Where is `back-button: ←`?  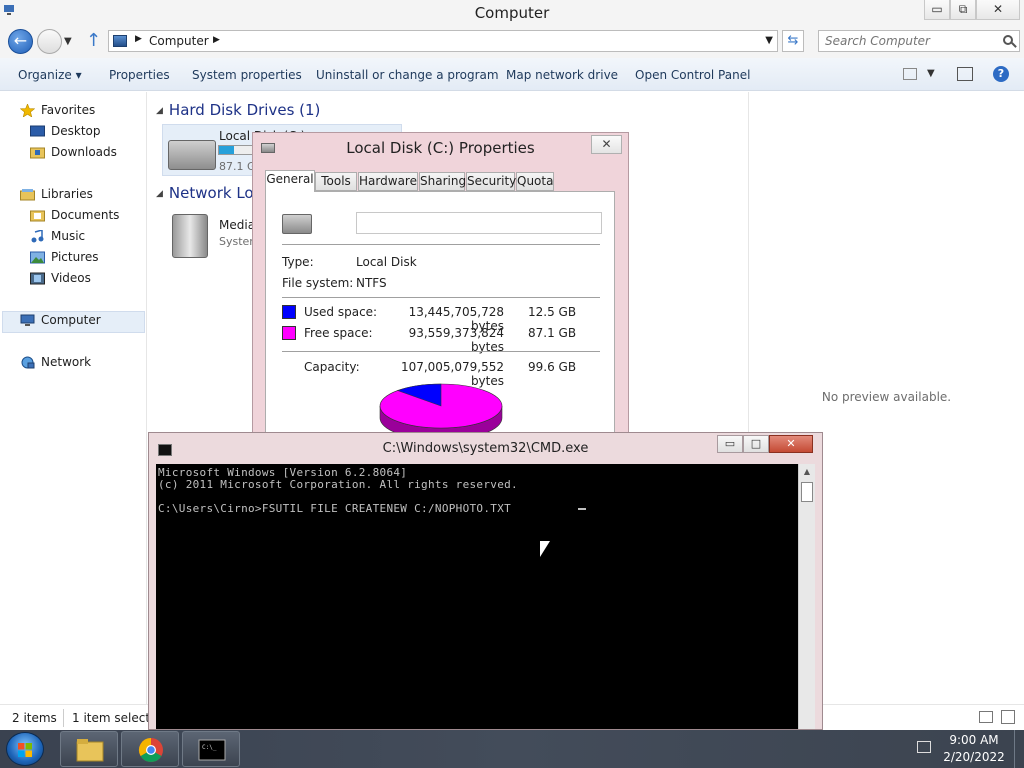 back-button: ← is located at coordinates (20, 41).